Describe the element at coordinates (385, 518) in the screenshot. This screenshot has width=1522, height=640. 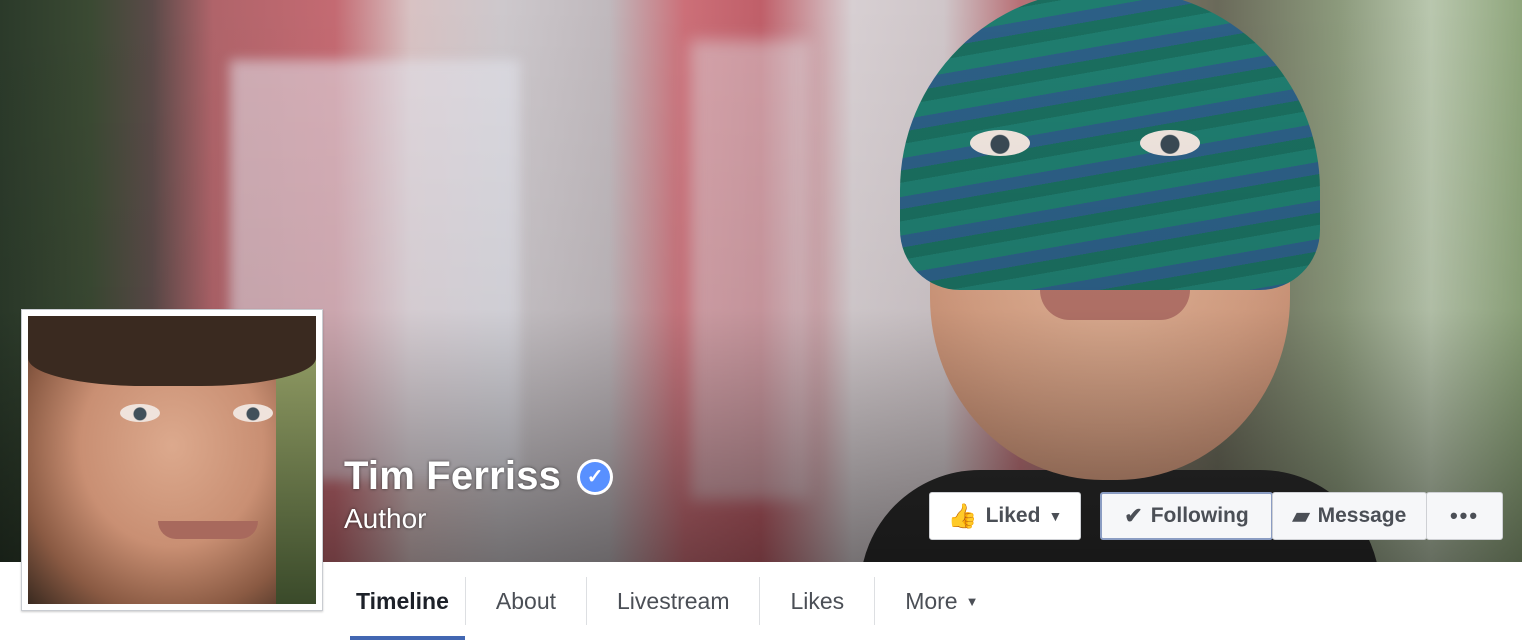
I see `page-category: Author` at that location.